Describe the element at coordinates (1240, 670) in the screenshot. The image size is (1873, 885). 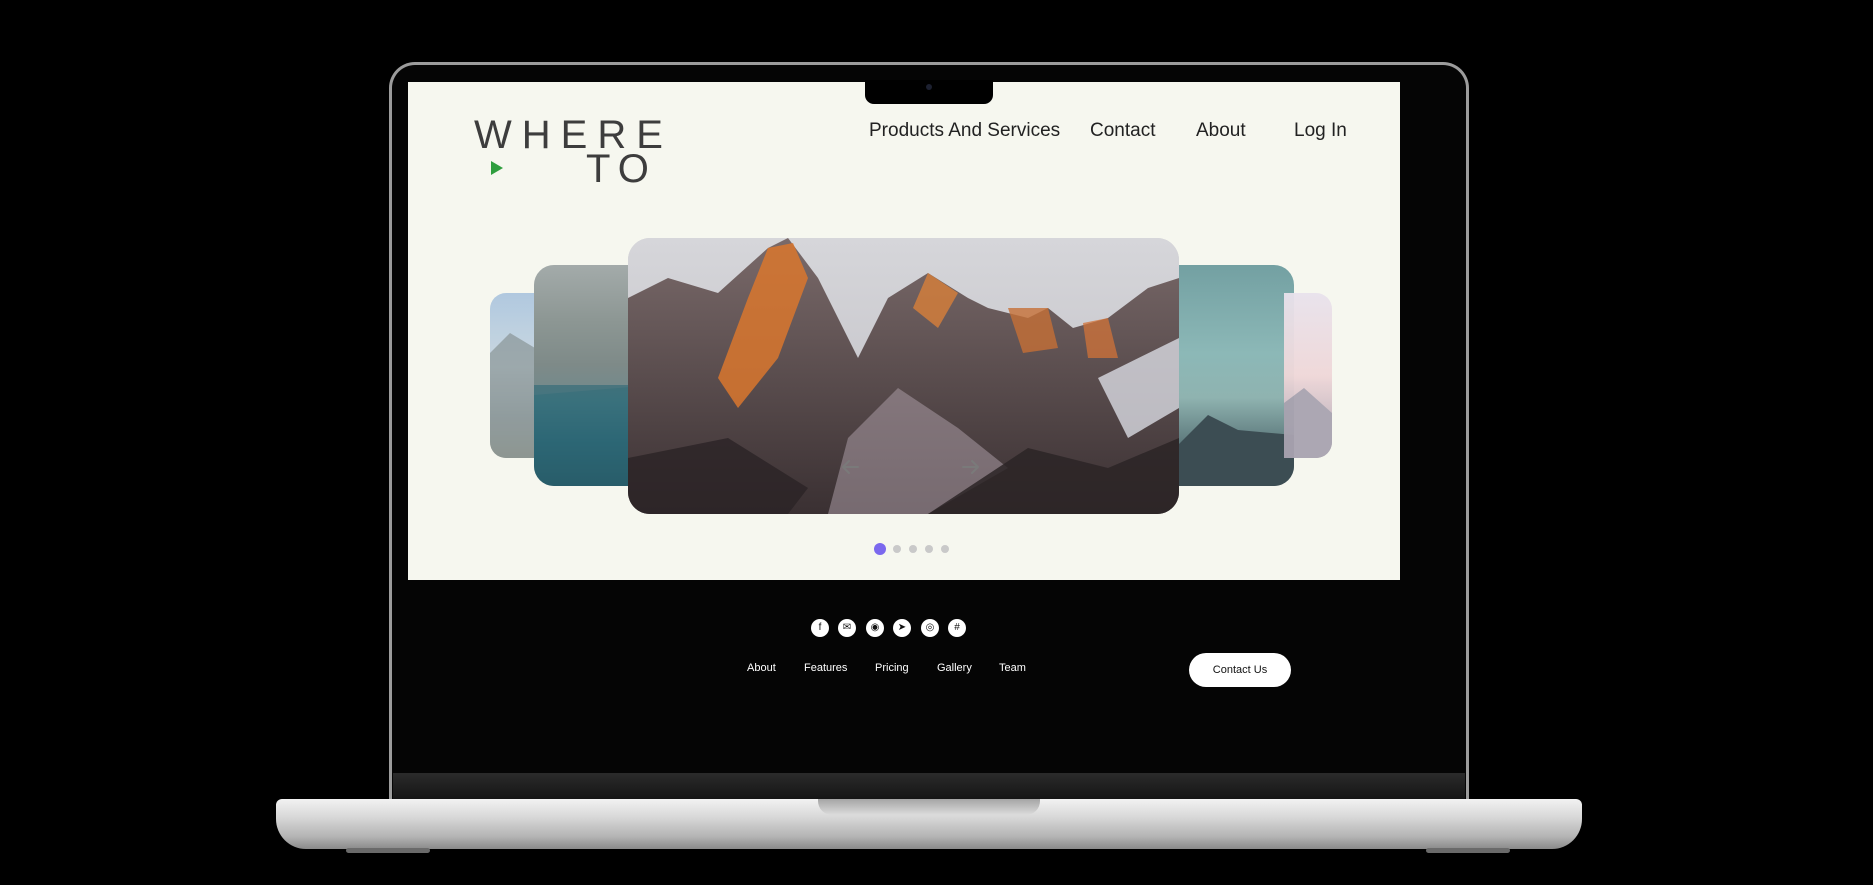
I see `contact-us-button: Contact Us` at that location.